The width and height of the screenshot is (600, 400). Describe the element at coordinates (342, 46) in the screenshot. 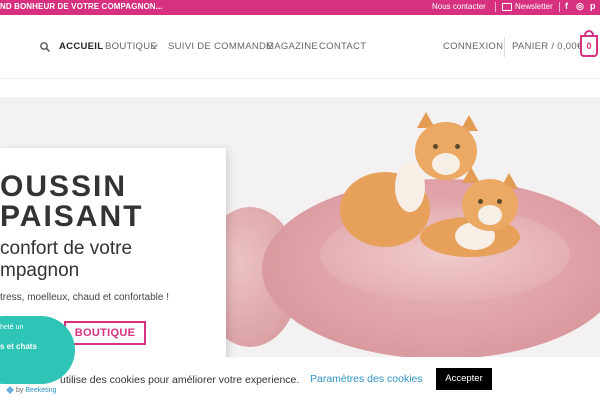

I see `nav-contact: CONTACT` at that location.